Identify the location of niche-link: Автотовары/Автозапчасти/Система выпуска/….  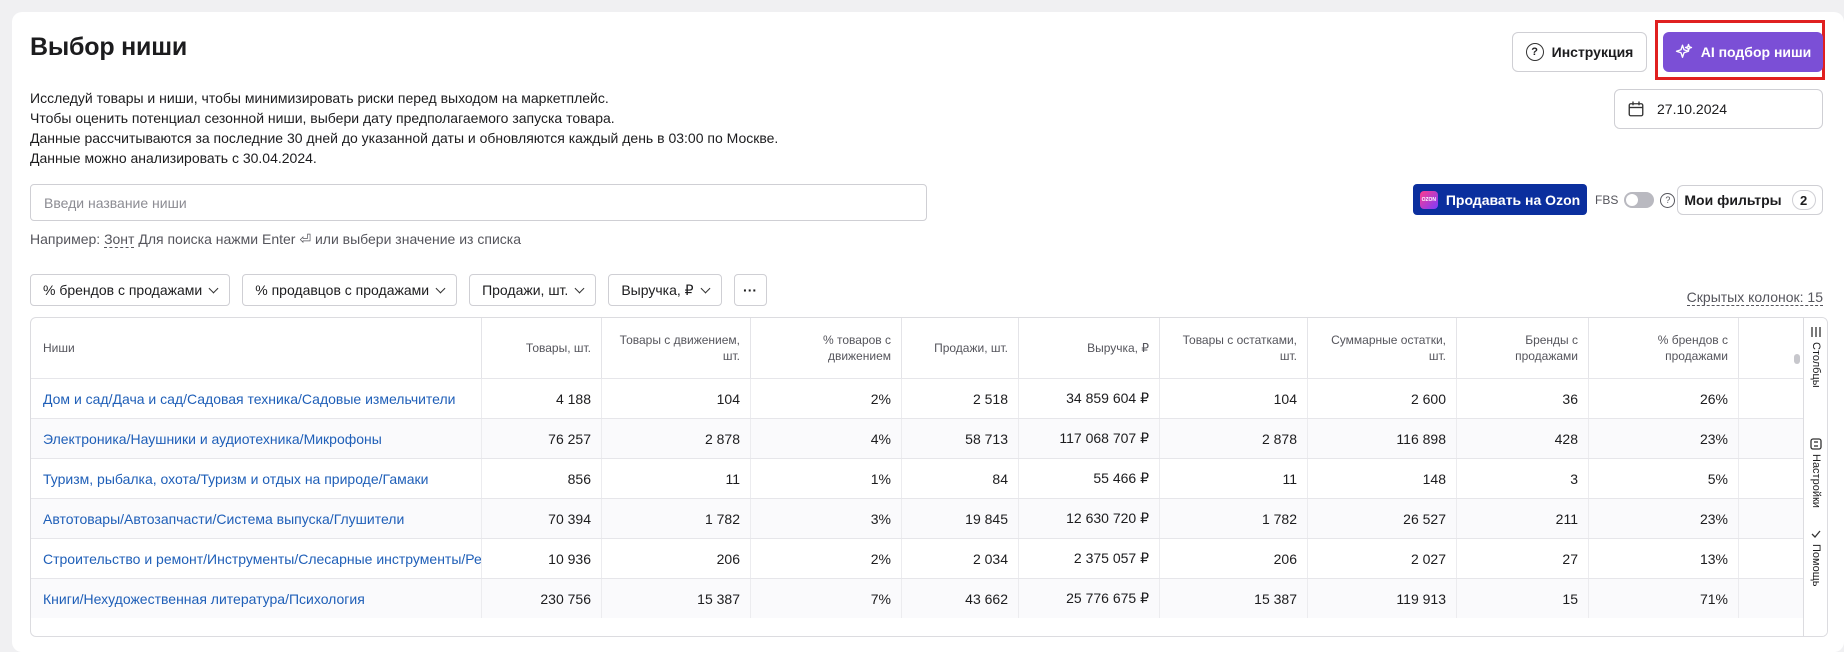
(223, 519).